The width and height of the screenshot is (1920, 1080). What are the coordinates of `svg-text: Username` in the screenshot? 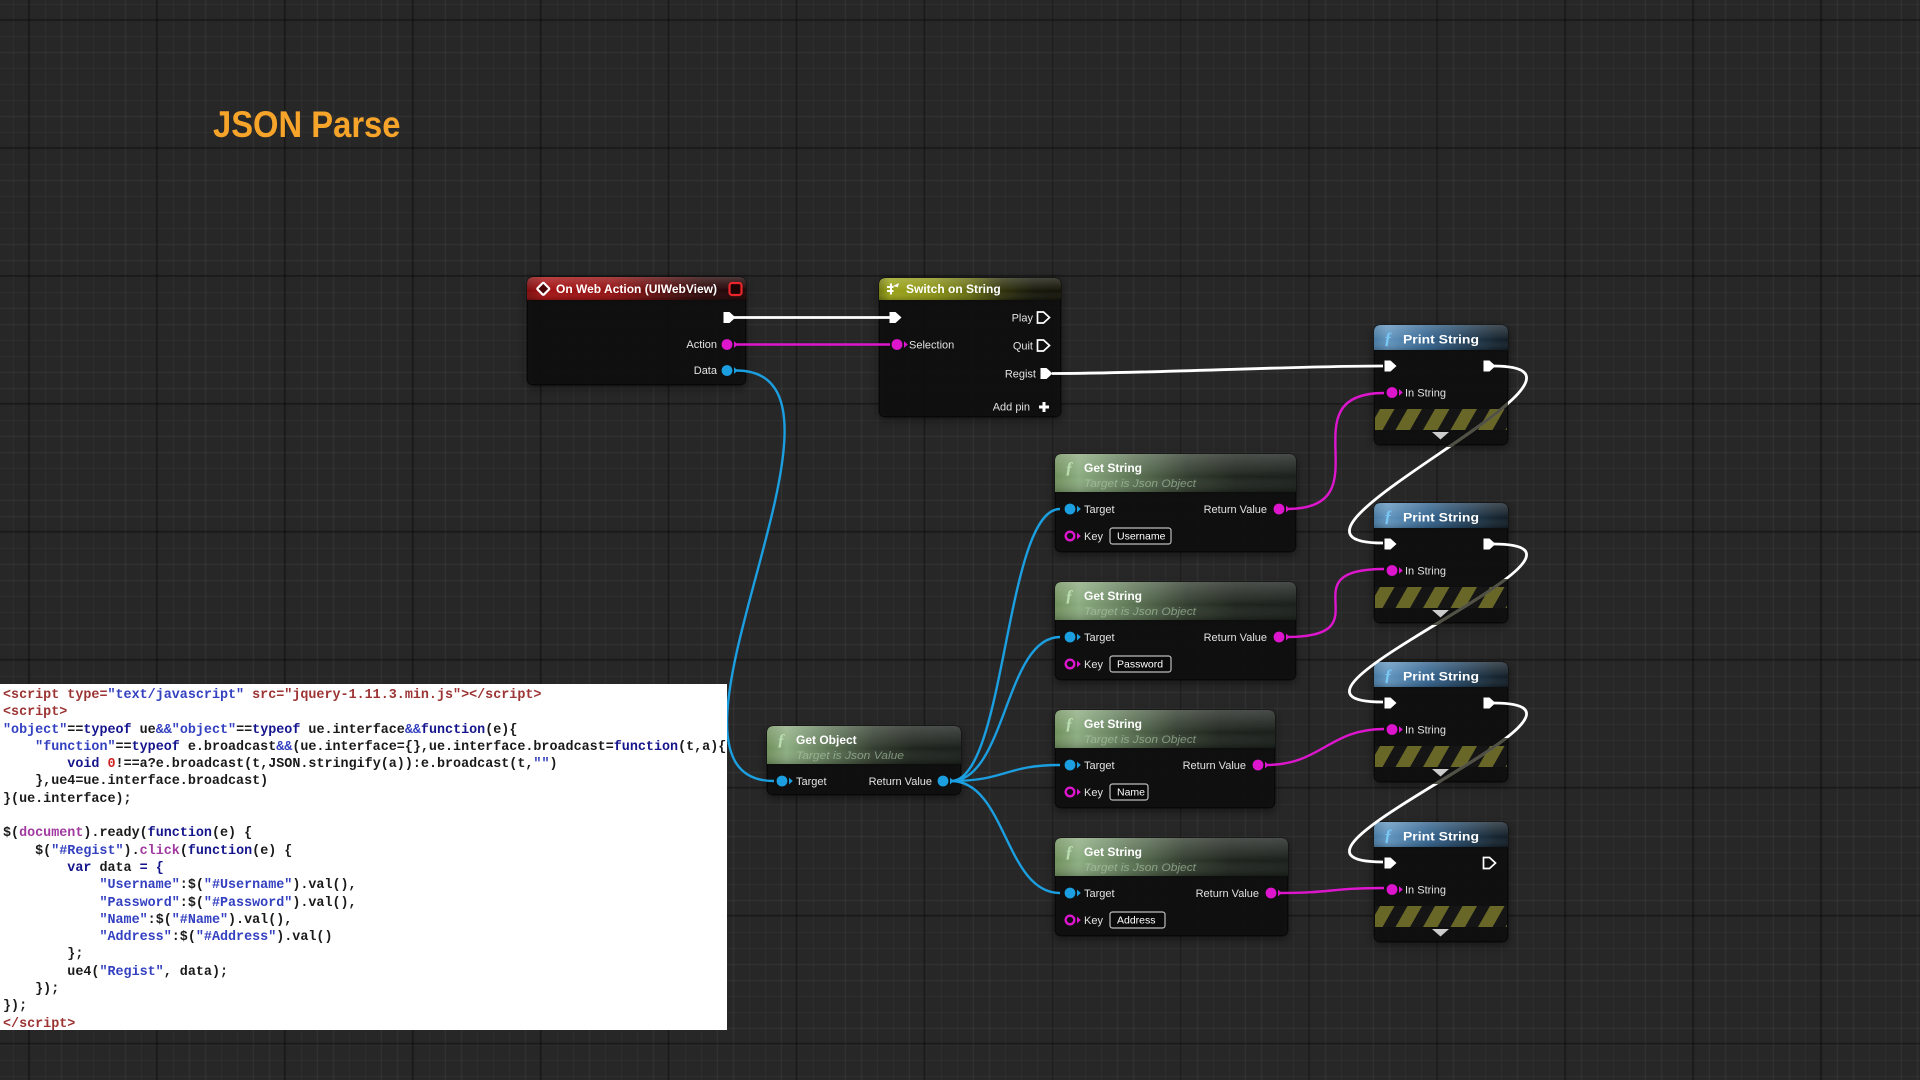 It's located at (1141, 537).